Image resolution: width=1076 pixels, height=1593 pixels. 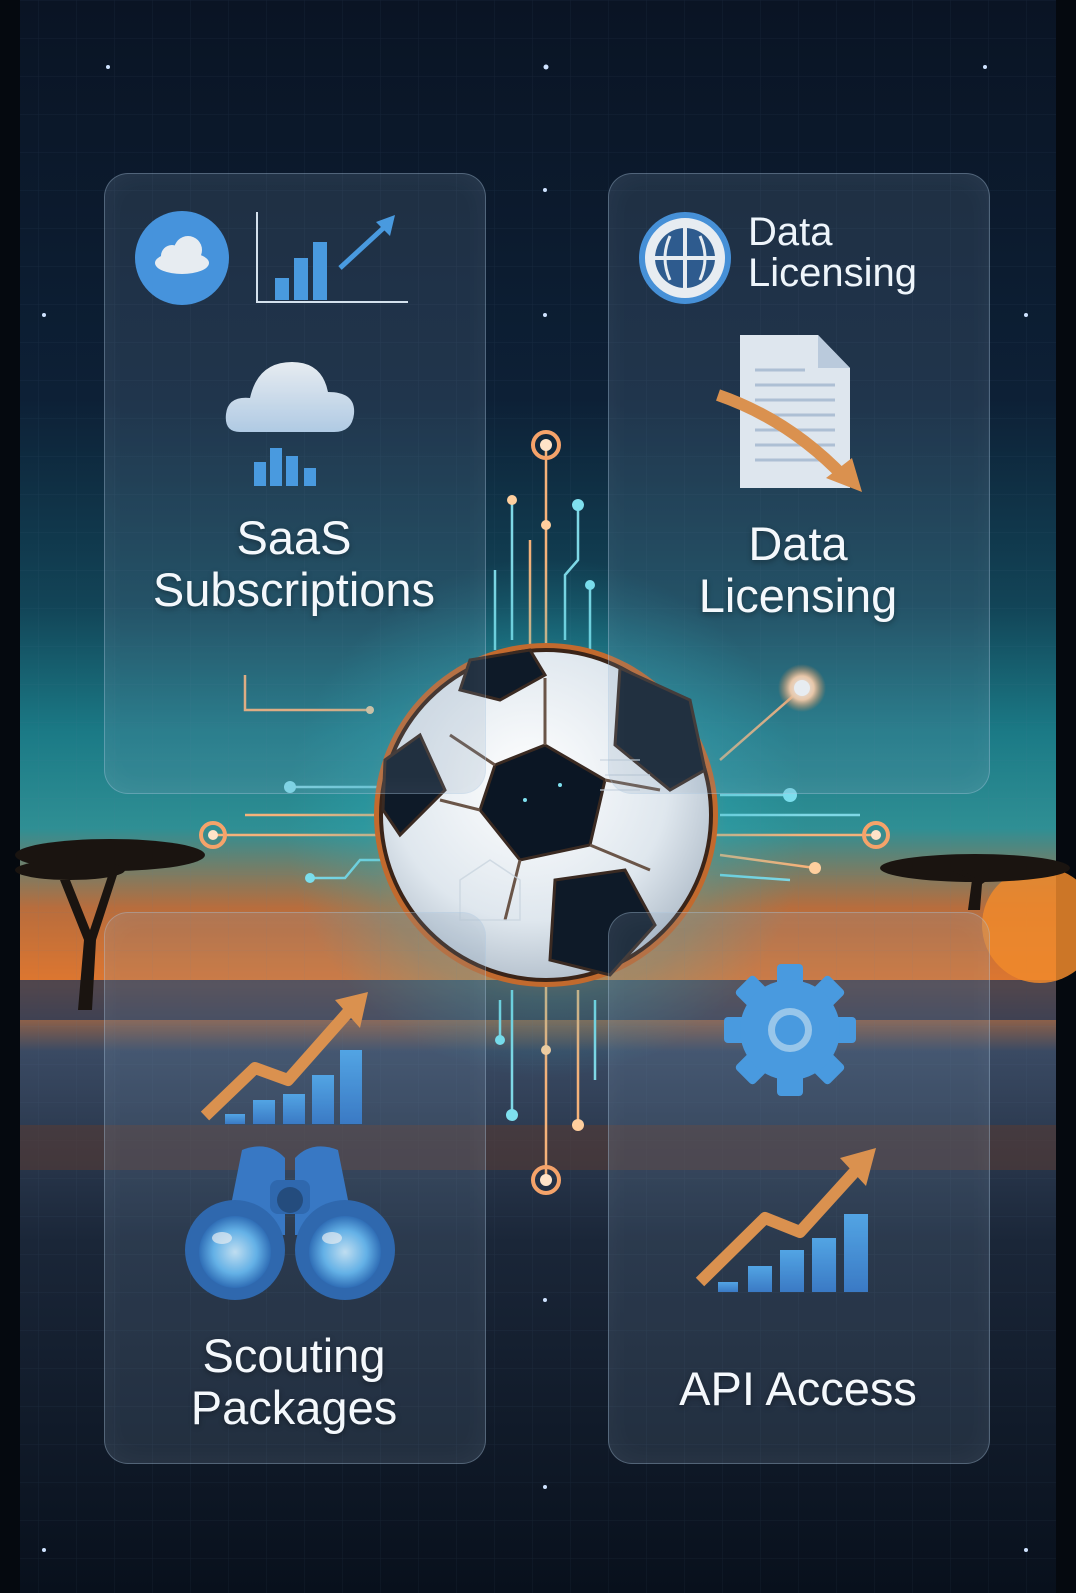 I want to click on saas-subscriptions-card, so click(x=295, y=483).